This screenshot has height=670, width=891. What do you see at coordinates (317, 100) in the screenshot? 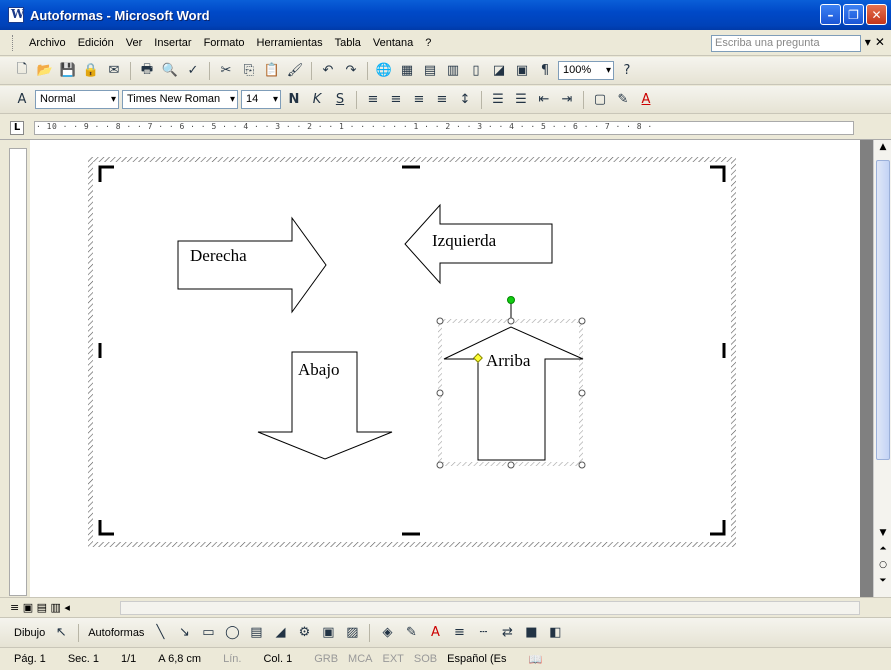
I see `italic-button: K` at bounding box center [317, 100].